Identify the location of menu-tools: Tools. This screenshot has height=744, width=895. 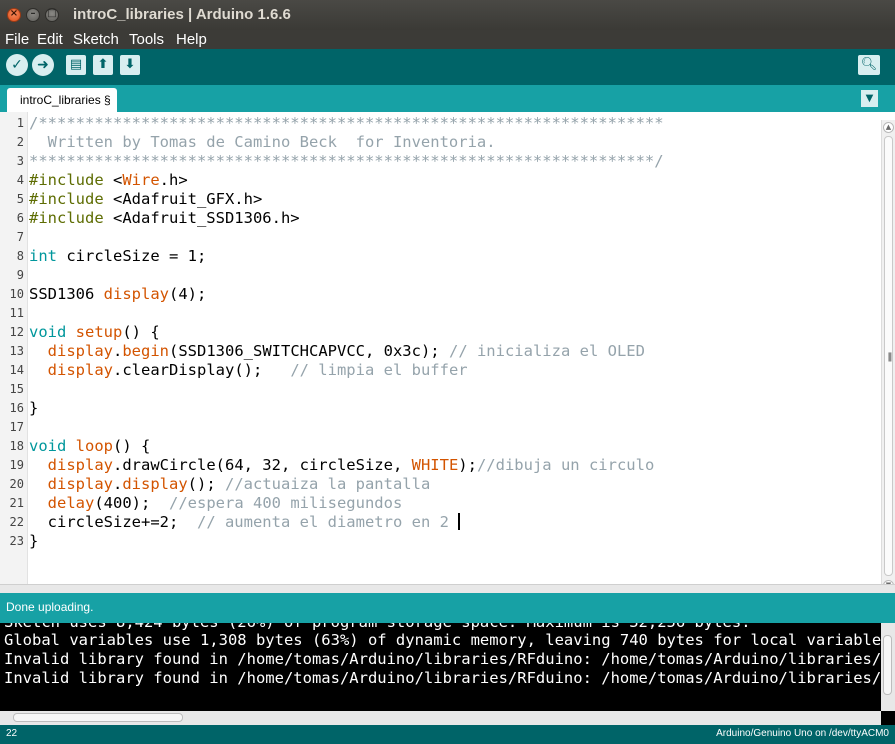
(146, 39).